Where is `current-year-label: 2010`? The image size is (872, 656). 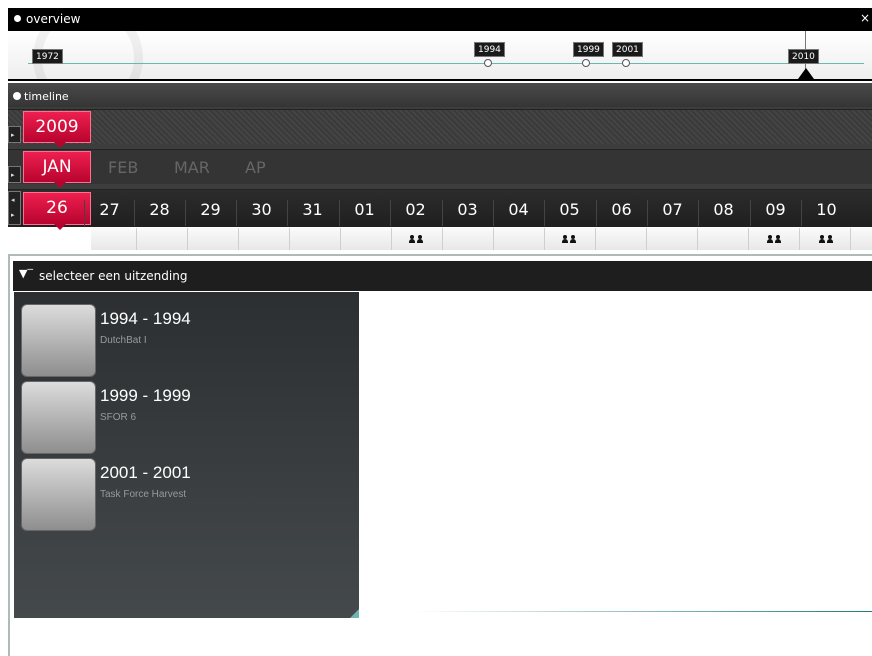
current-year-label: 2010 is located at coordinates (803, 56).